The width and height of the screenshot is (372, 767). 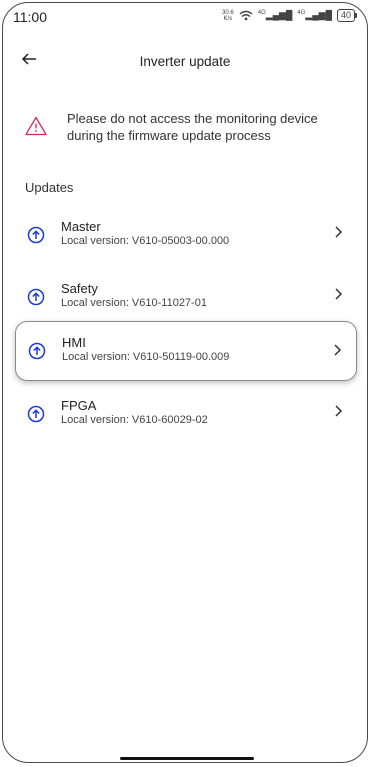 I want to click on update-item-fpga: FPGA Local version: V610-60029-02, so click(x=186, y=419).